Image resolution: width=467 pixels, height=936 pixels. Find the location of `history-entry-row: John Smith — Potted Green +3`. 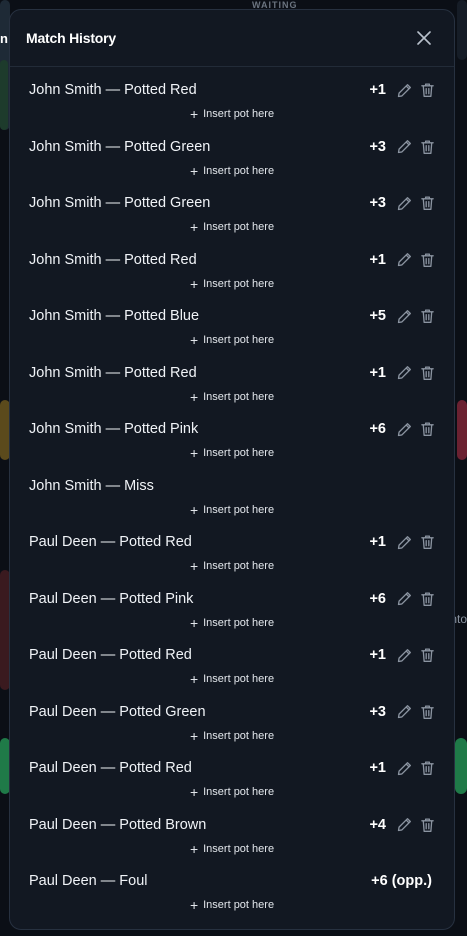

history-entry-row: John Smith — Potted Green +3 is located at coordinates (232, 147).